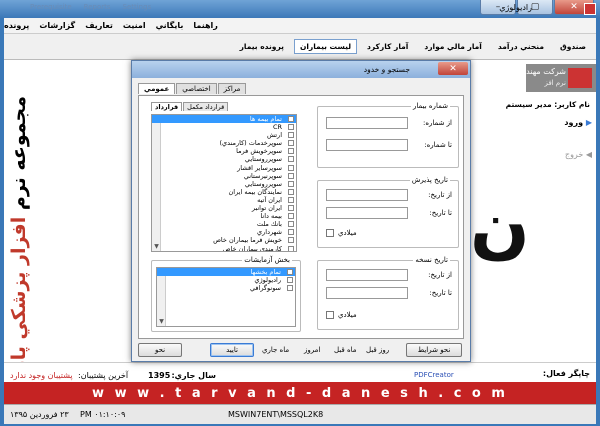 The image size is (600, 426). I want to click on list-item: CR, so click(224, 127).